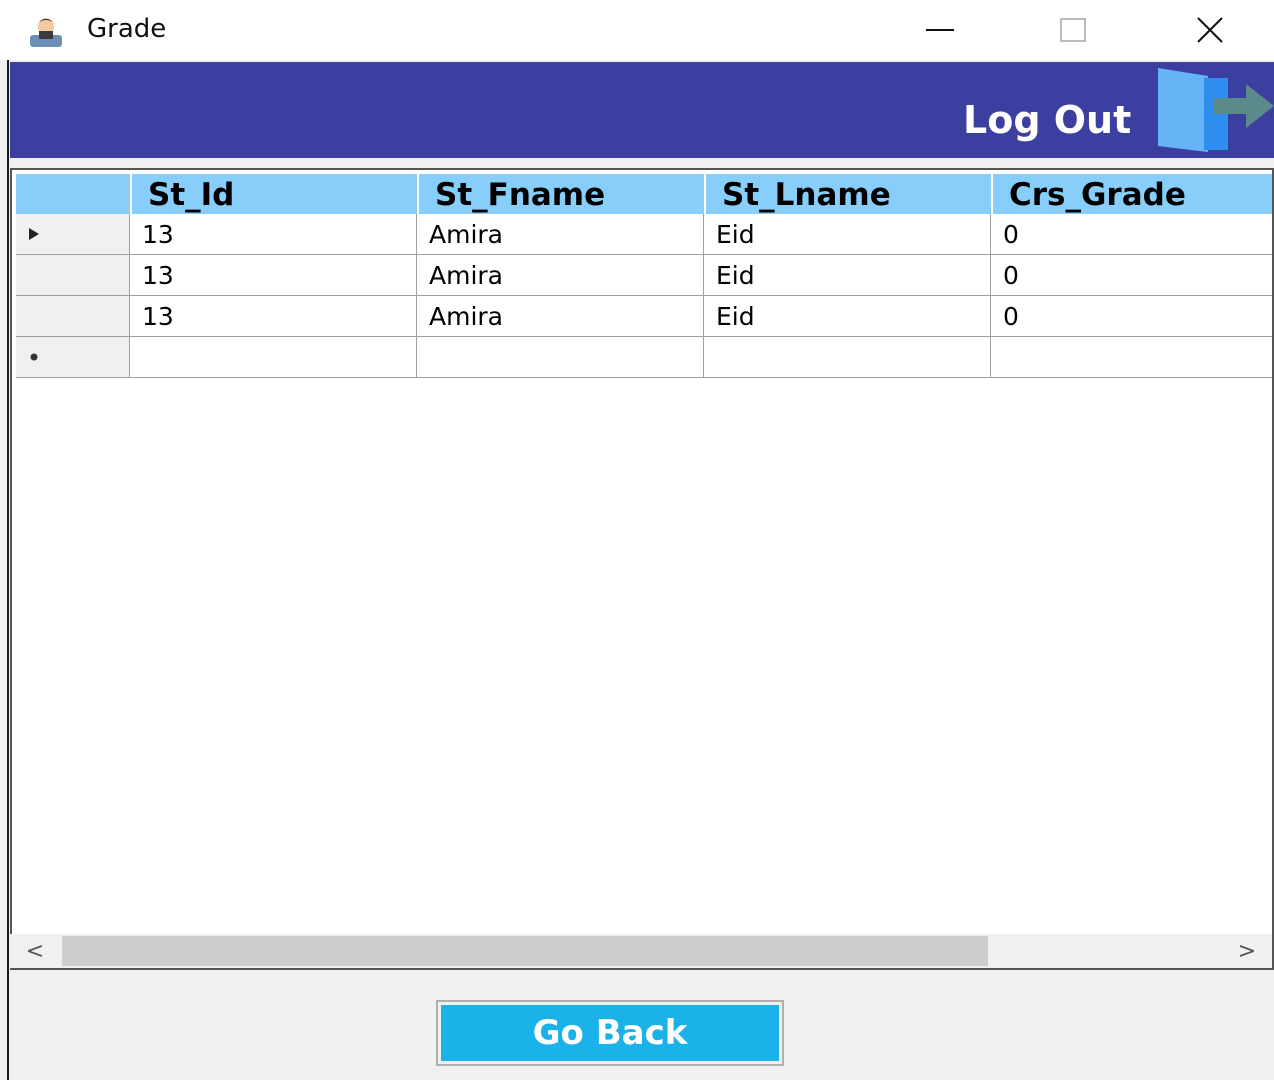 The width and height of the screenshot is (1274, 1080). I want to click on cell-st-id, so click(273, 357).